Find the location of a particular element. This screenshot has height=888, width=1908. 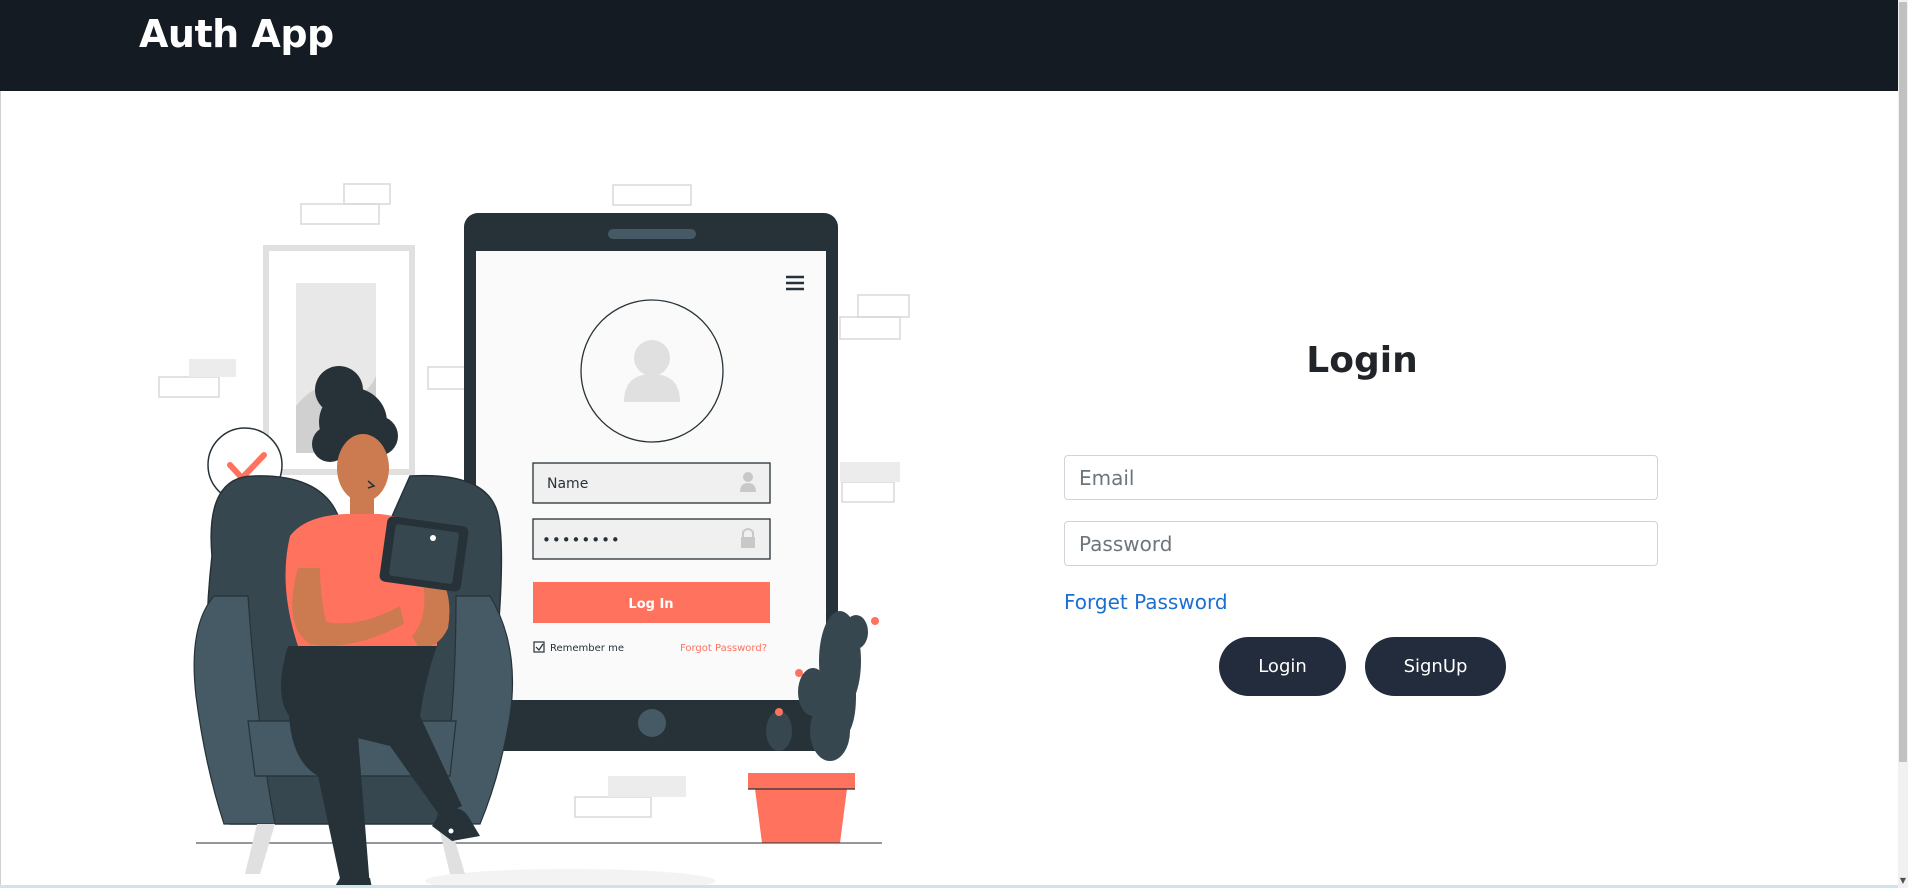

screen-password-field: •••••••• is located at coordinates (581, 540).